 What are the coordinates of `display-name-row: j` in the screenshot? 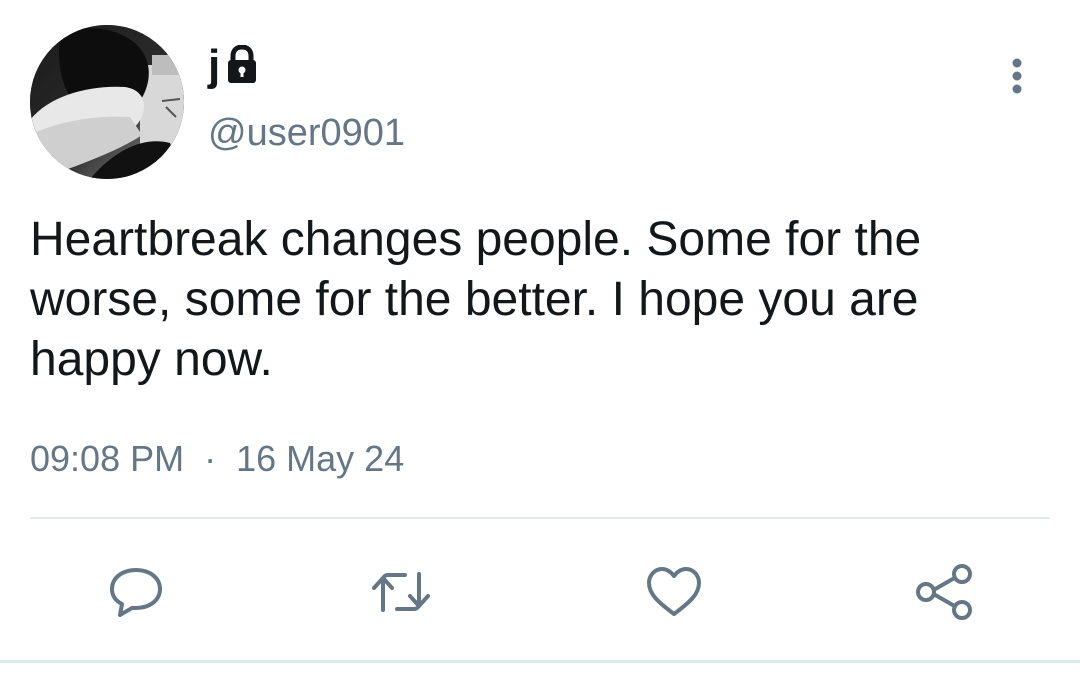 It's located at (234, 66).